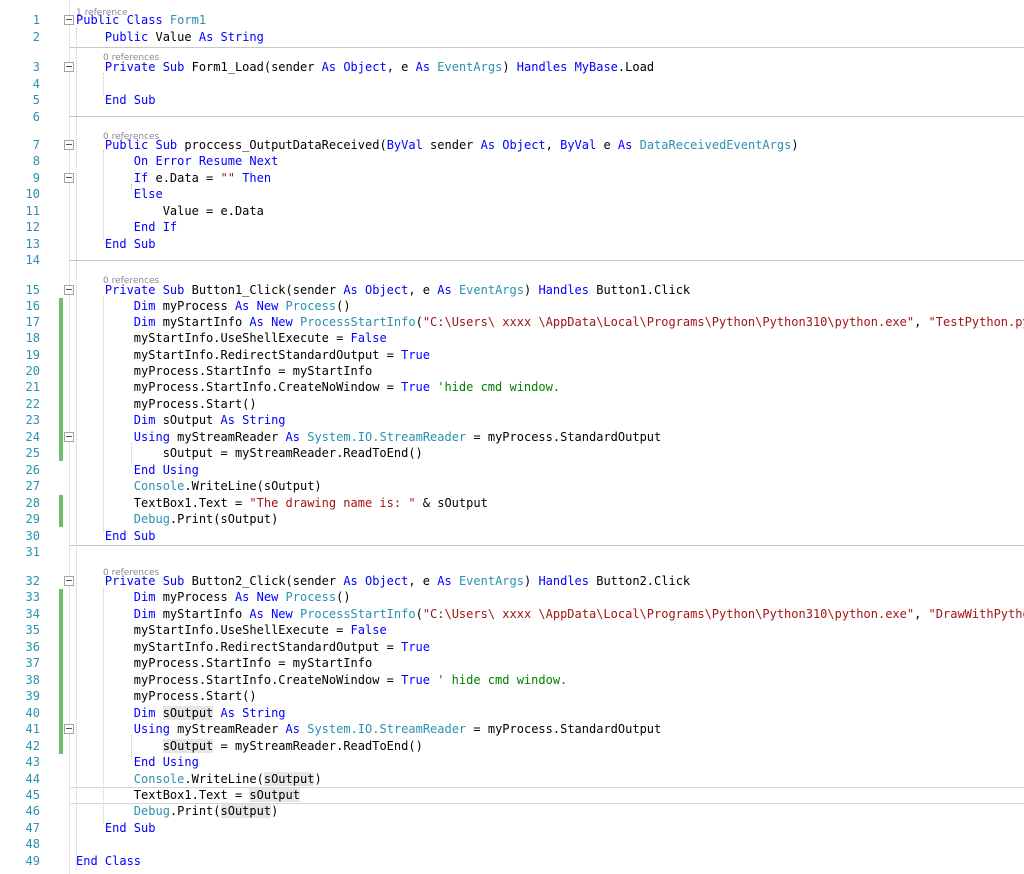 This screenshot has height=874, width=1024. I want to click on code-token: Dim, so click(148, 420).